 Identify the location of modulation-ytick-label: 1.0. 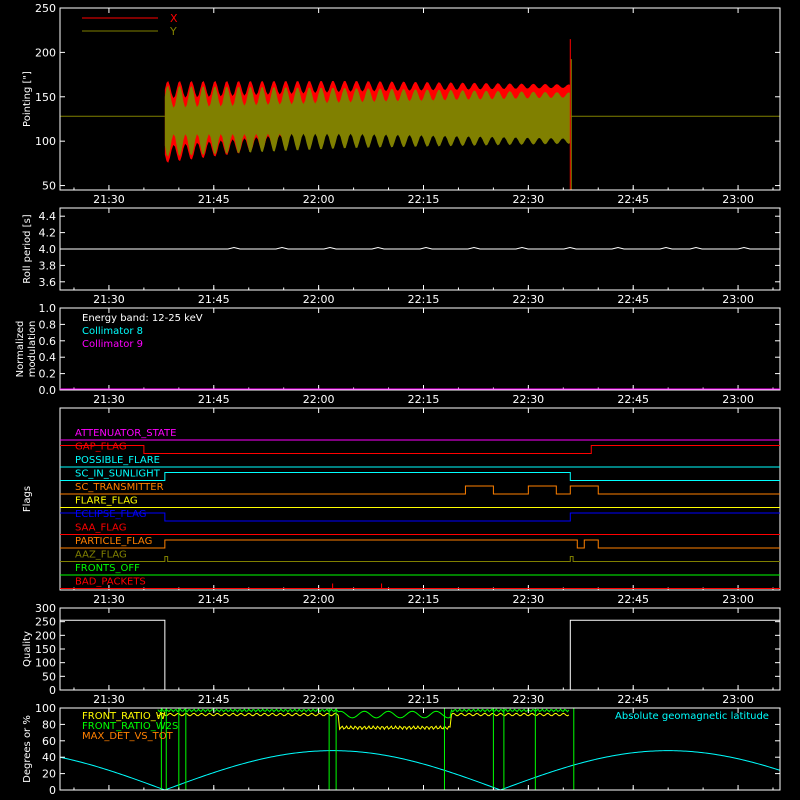
(48, 308).